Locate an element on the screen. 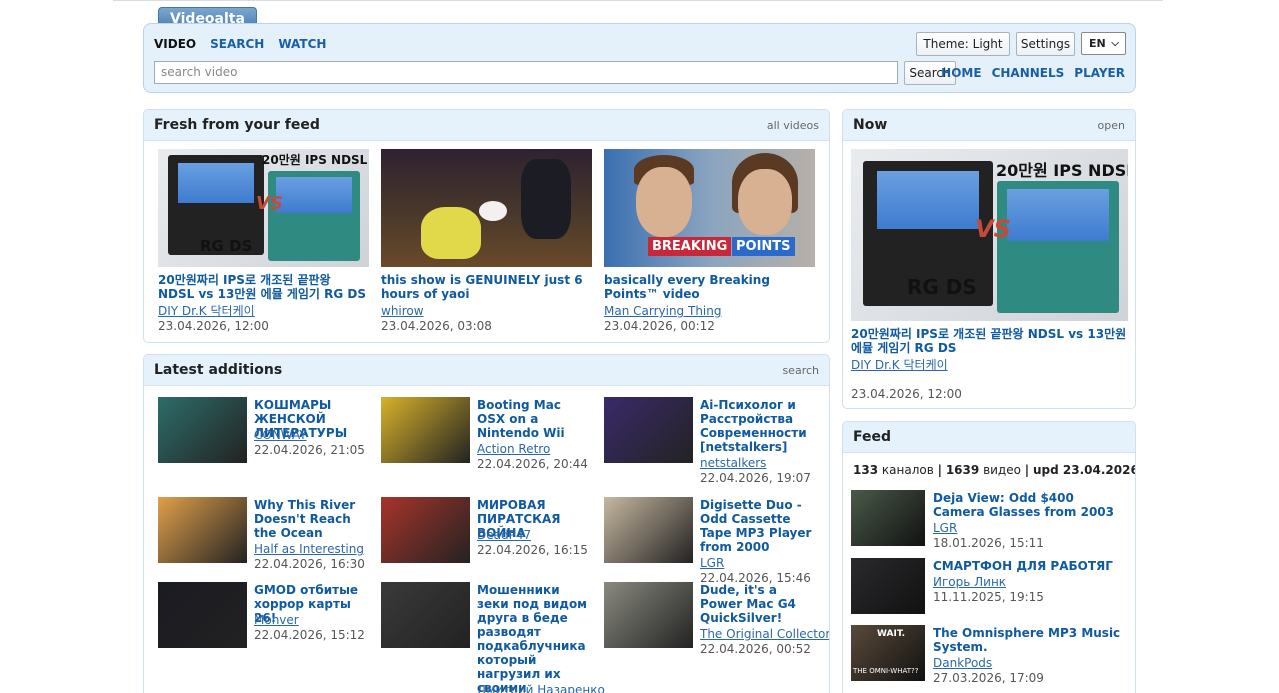  thumb-caption: THE OMNI-WHAT?? is located at coordinates (886, 671).